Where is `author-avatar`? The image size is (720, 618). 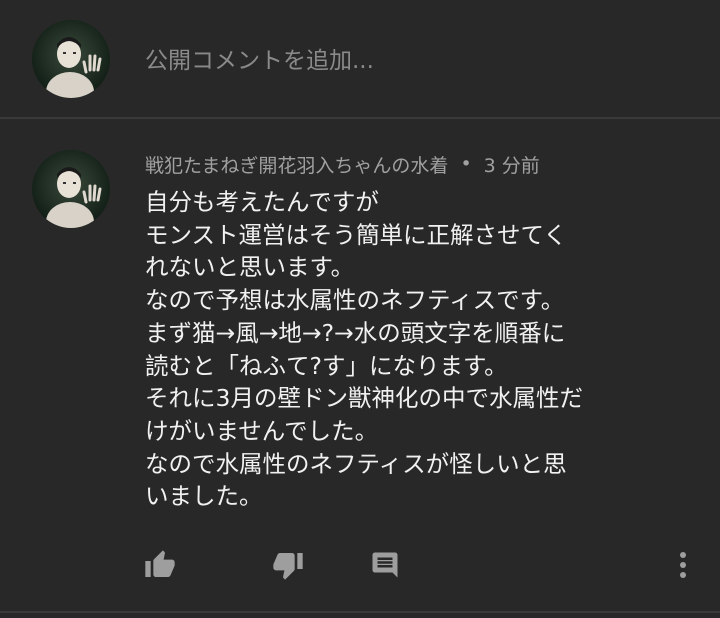
author-avatar is located at coordinates (71, 189).